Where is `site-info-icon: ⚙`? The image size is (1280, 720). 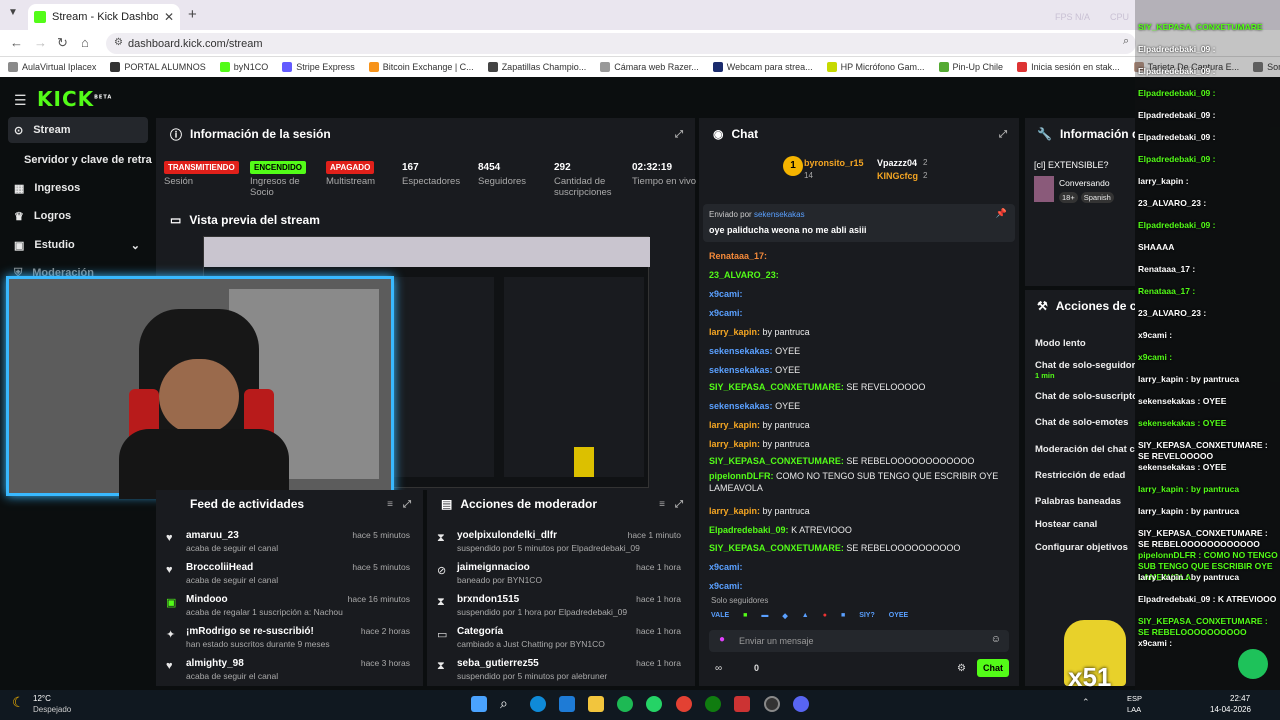
site-info-icon: ⚙ is located at coordinates (118, 42).